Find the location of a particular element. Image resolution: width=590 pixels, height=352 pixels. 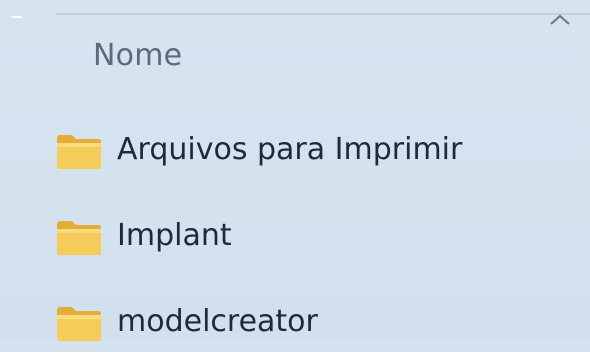

window-corner-mark is located at coordinates (17, 17).